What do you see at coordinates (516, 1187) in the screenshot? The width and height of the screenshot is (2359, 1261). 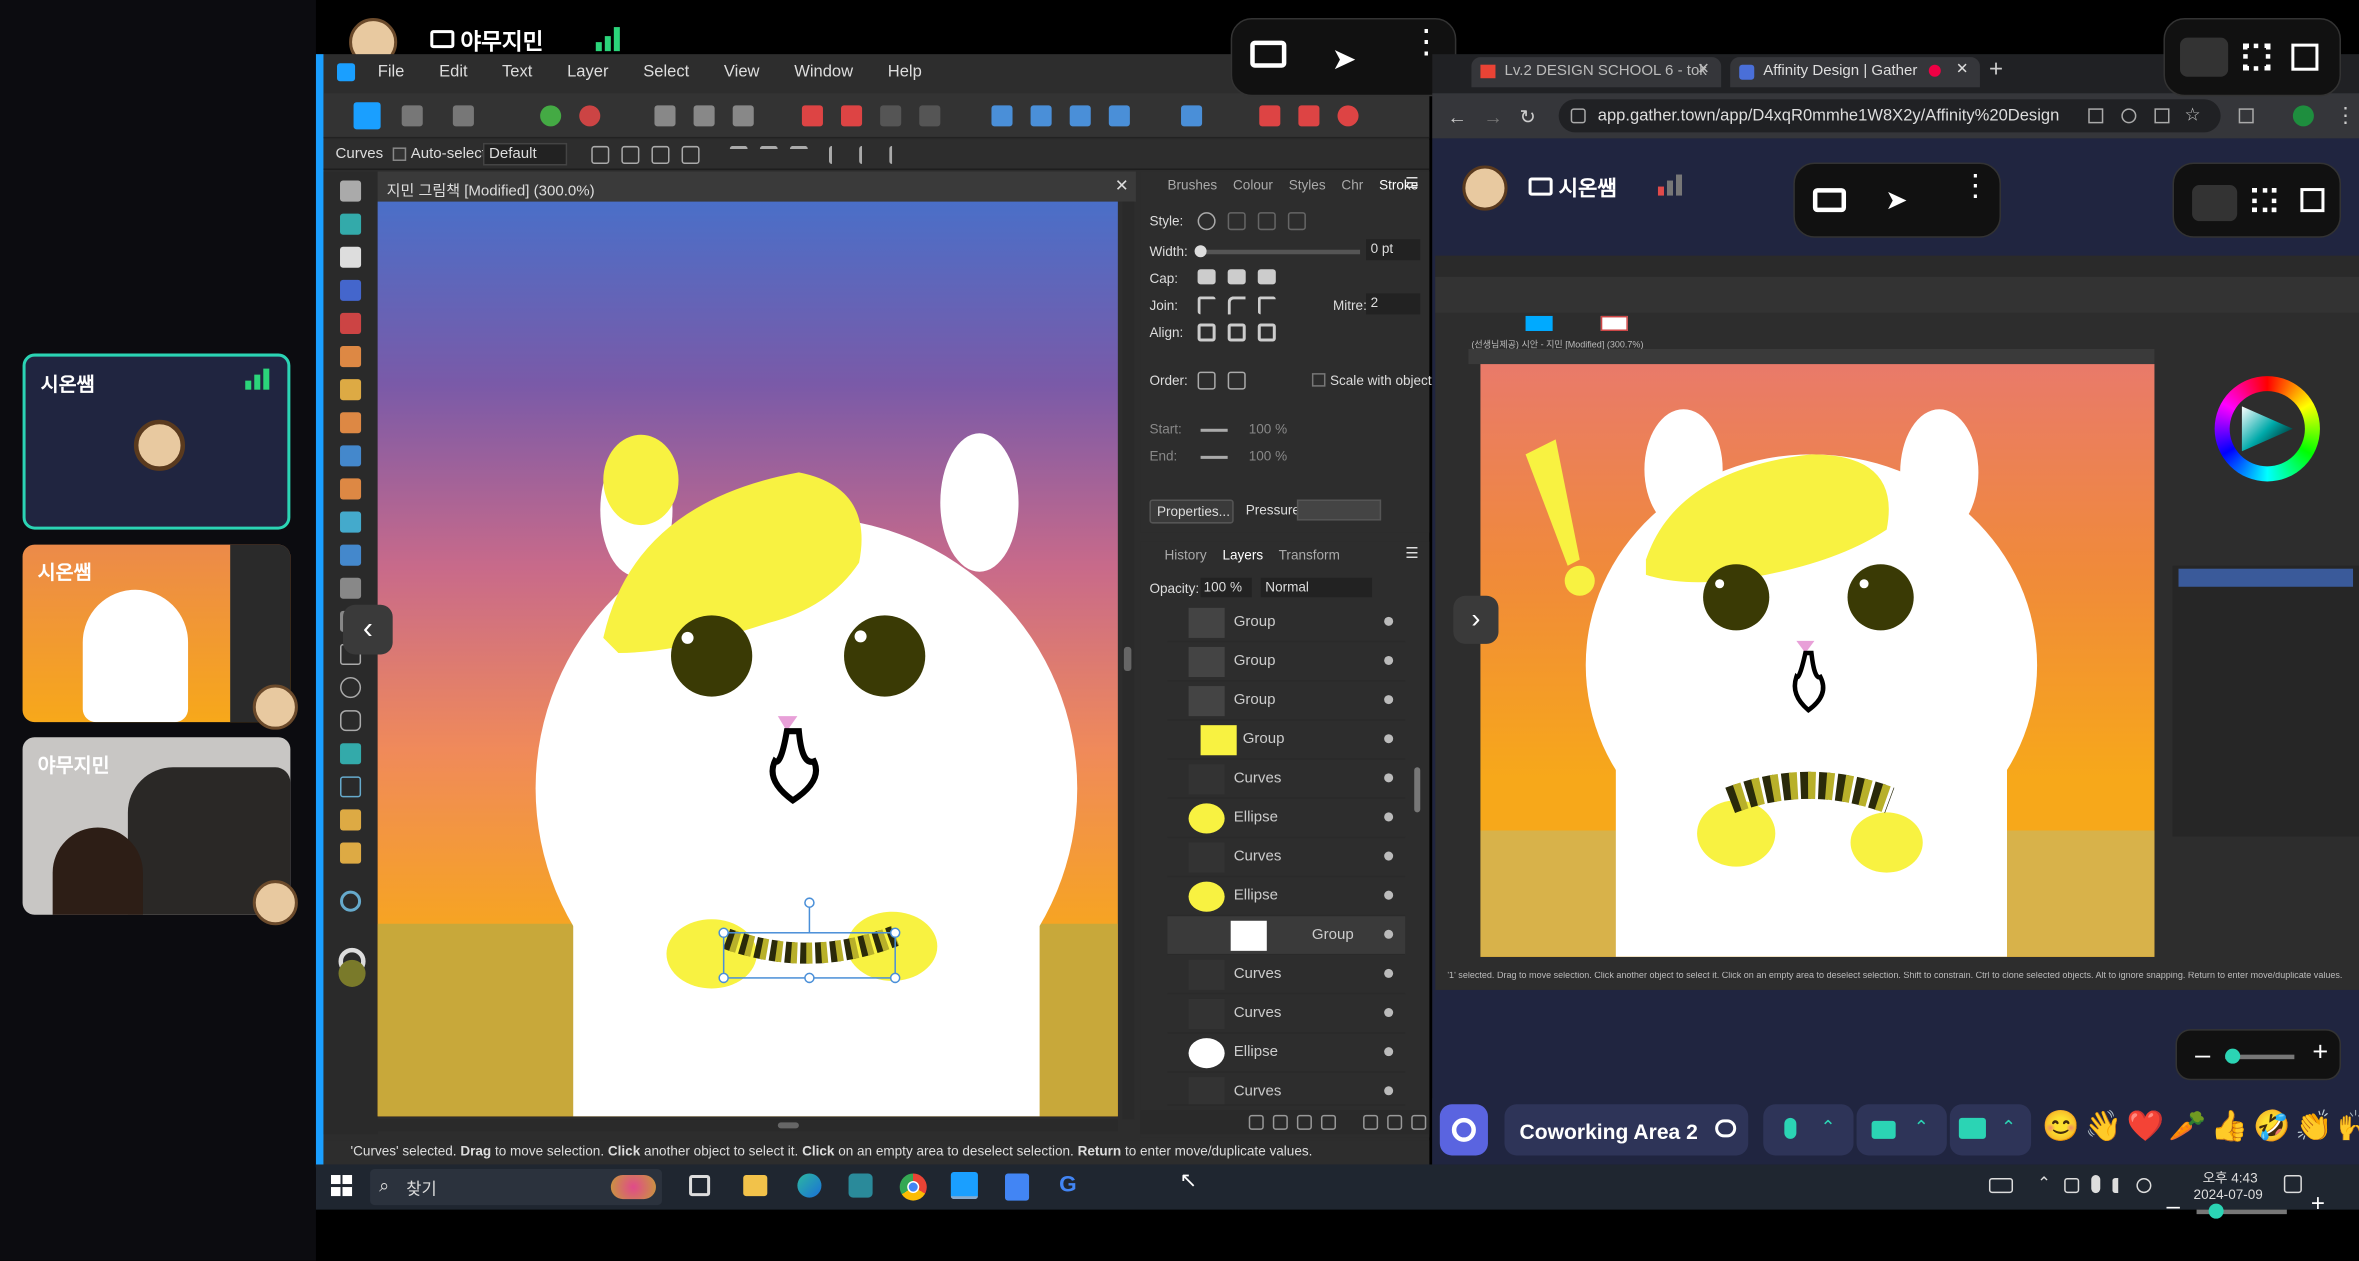 I see `taskbar-search: ⌕ 찾기` at bounding box center [516, 1187].